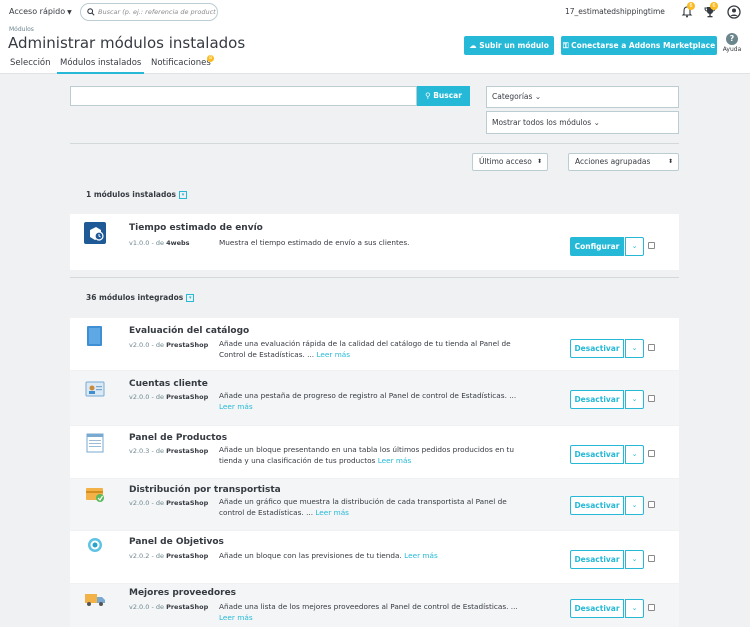 This screenshot has height=627, width=750. Describe the element at coordinates (131, 194) in the screenshot. I see `installed-heading-text: 1 módulos instalados` at that location.